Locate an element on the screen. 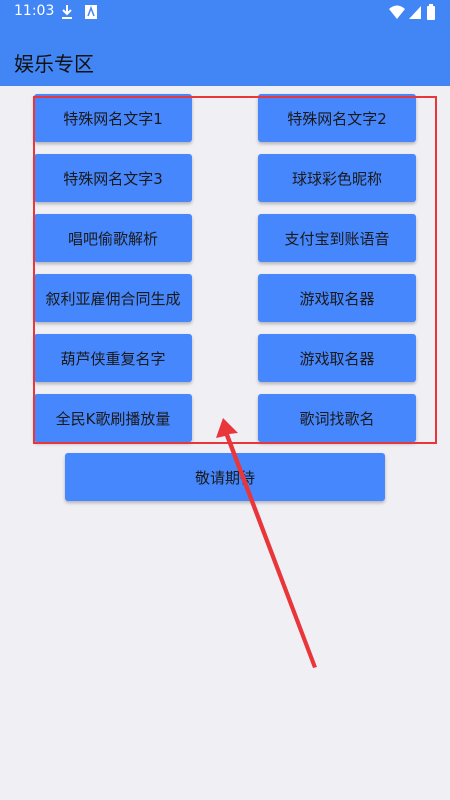 The height and width of the screenshot is (800, 450). page-title: 娱乐专区 is located at coordinates (54, 64).